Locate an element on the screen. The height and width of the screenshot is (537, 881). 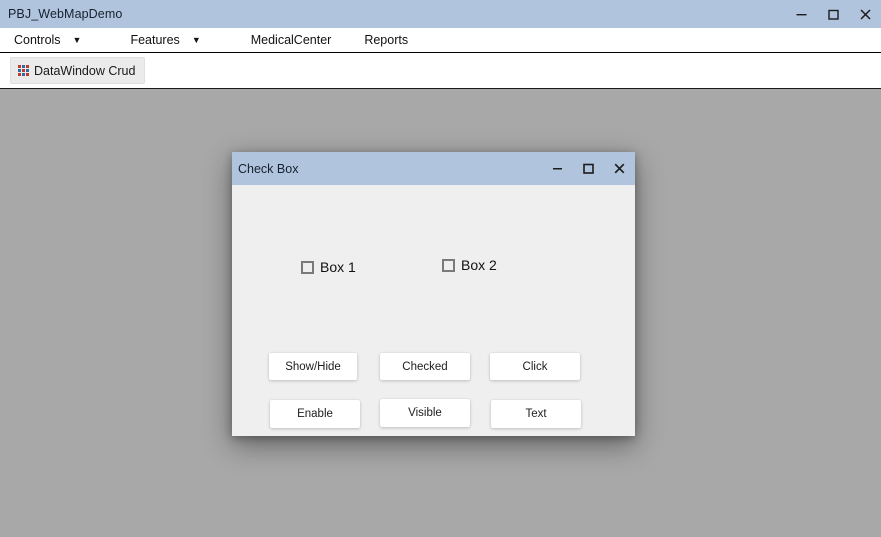
toolbar-button-label: DataWindow Crud is located at coordinates (85, 70).